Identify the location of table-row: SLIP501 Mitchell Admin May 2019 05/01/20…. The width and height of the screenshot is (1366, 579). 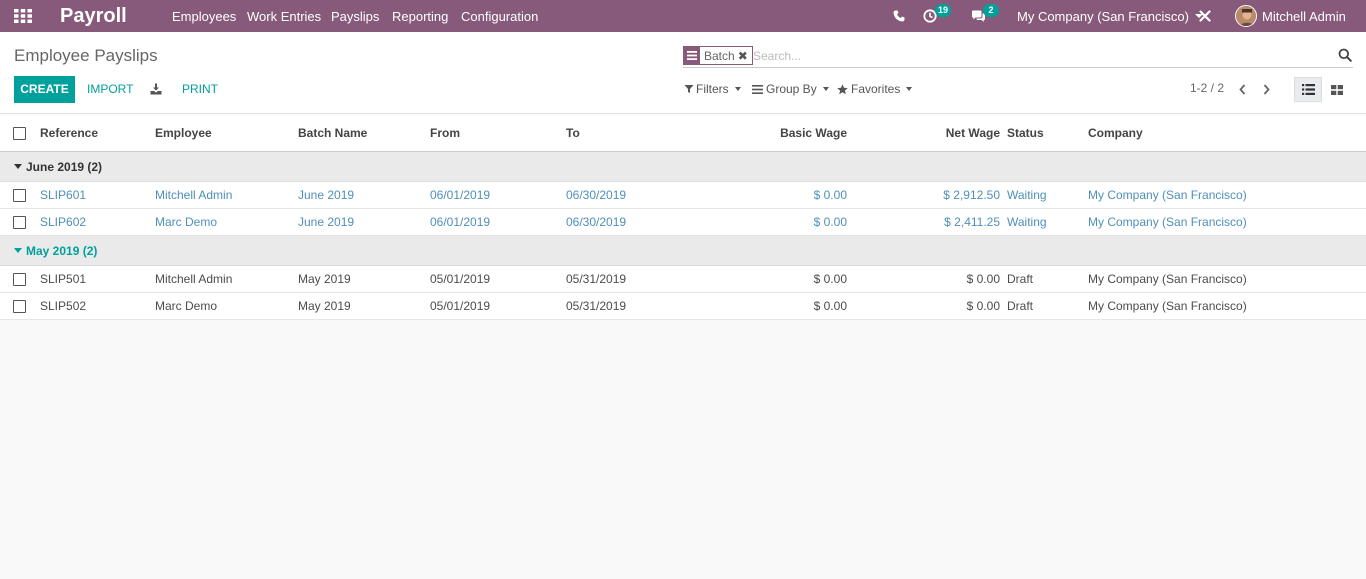
(683, 279).